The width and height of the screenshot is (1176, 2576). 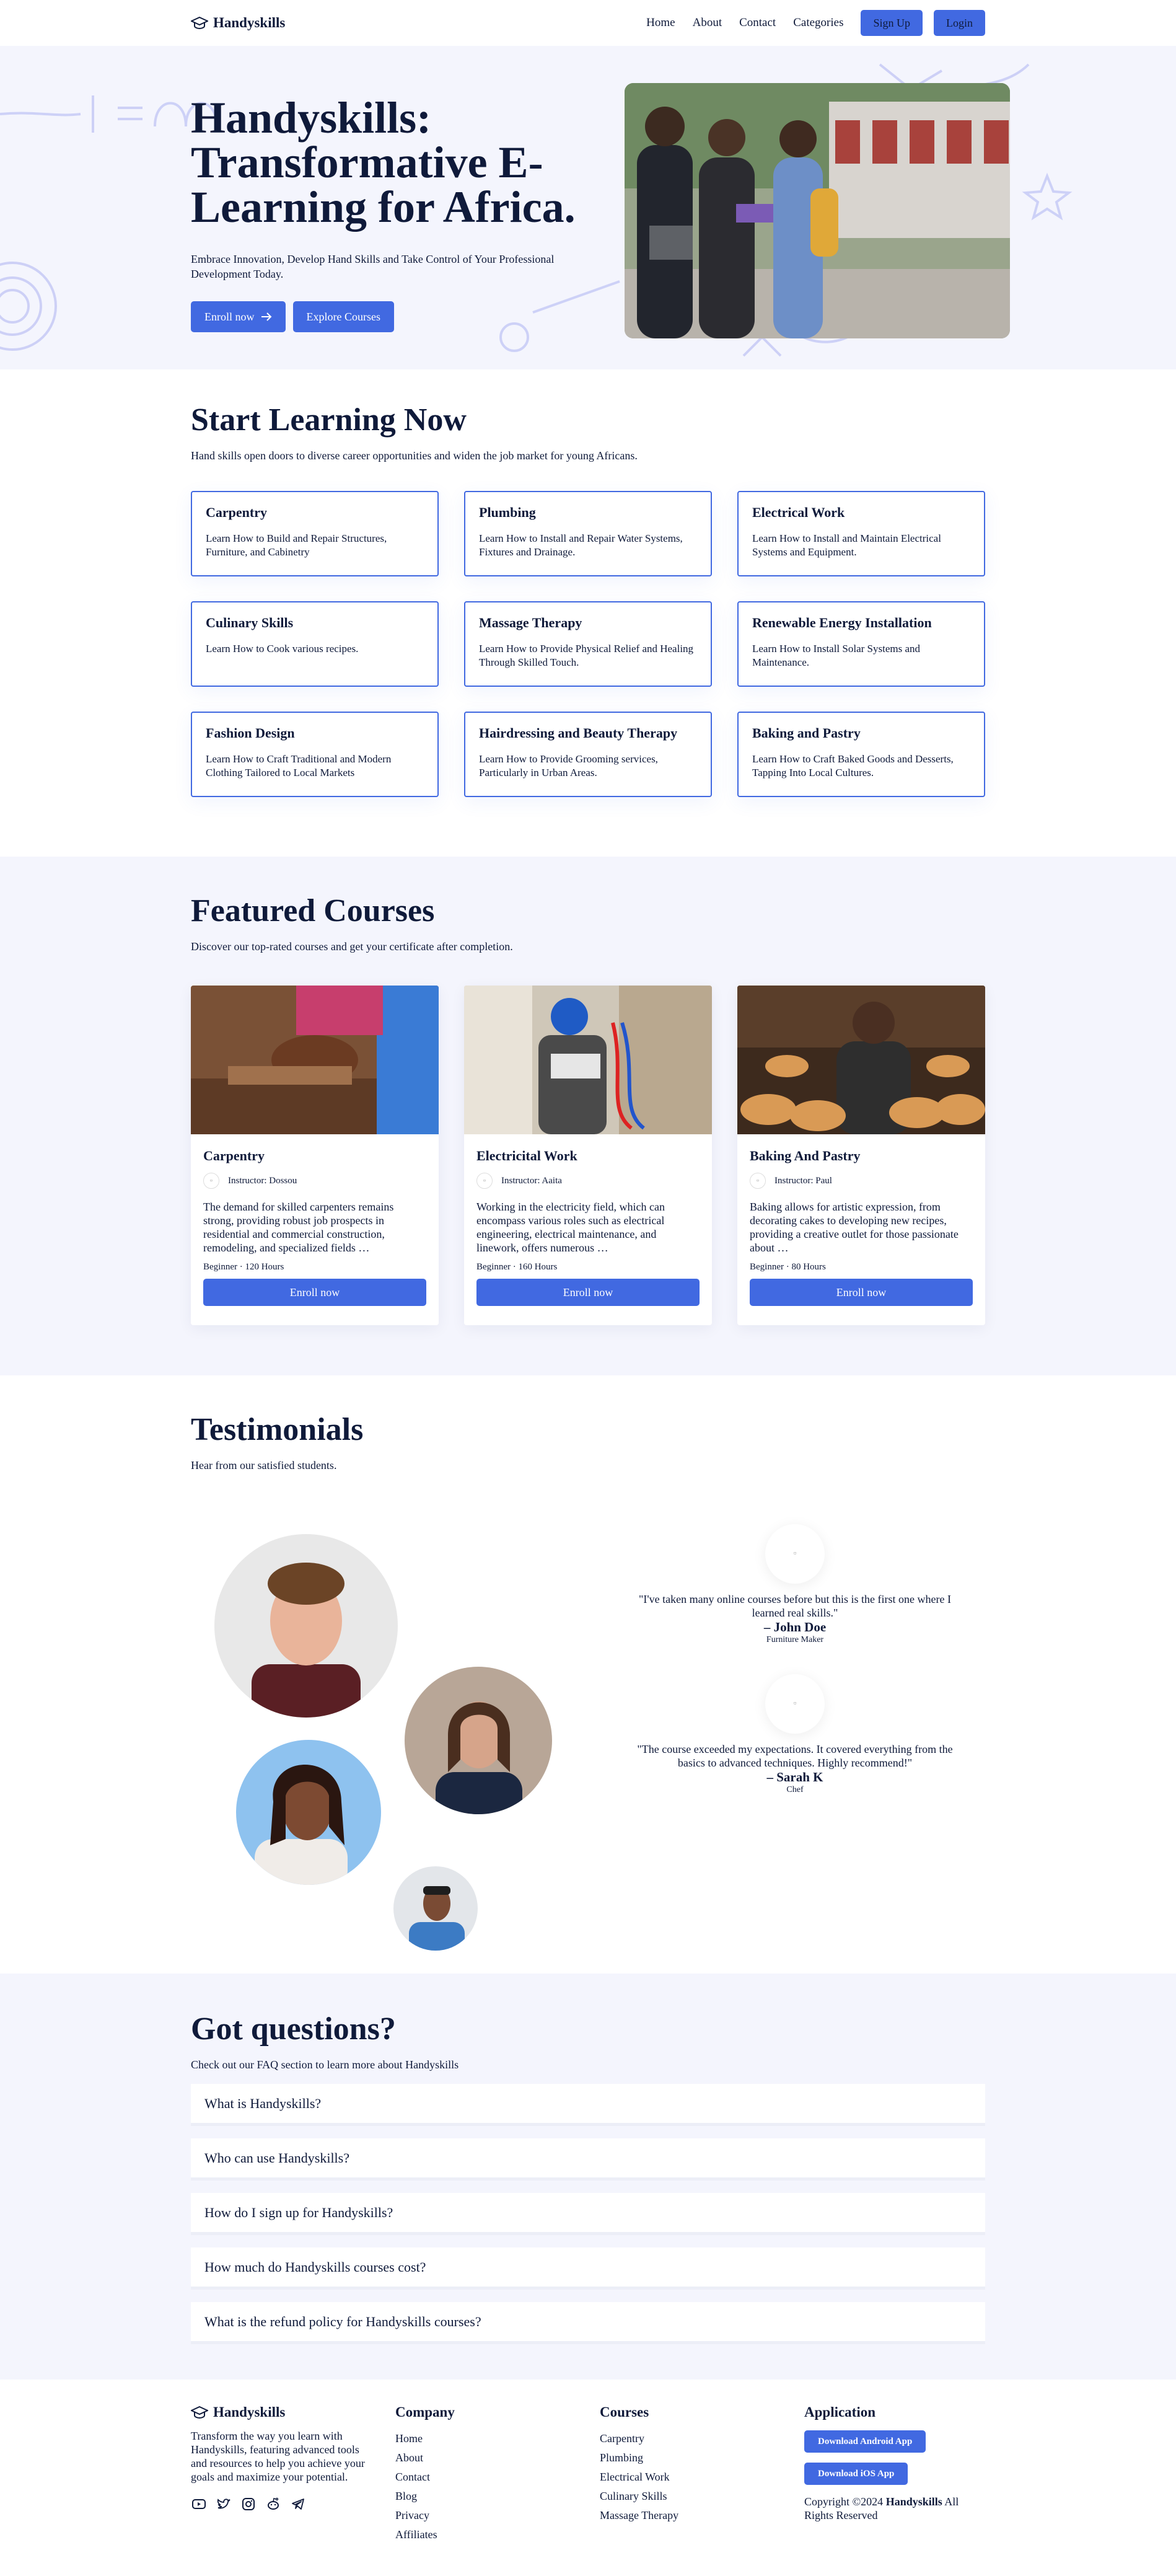 I want to click on footer-course-massage: Massage Therapy, so click(x=702, y=2515).